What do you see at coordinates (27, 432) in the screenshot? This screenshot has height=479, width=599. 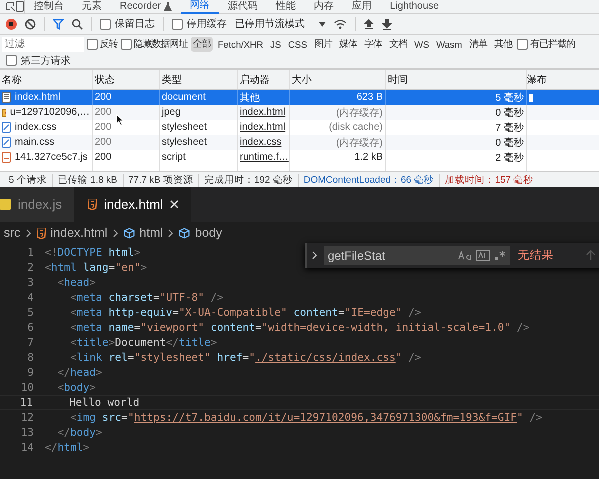 I see `line-number: 13` at bounding box center [27, 432].